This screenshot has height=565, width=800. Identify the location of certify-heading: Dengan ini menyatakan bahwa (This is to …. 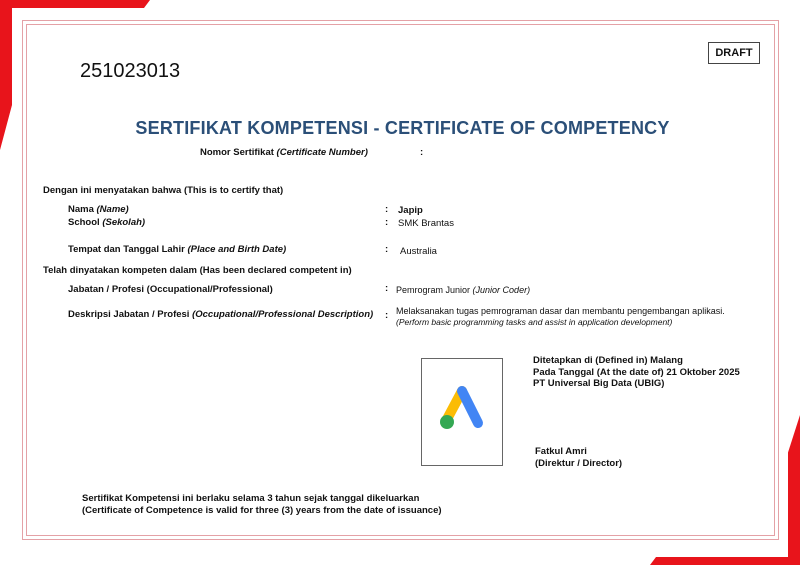
(163, 190).